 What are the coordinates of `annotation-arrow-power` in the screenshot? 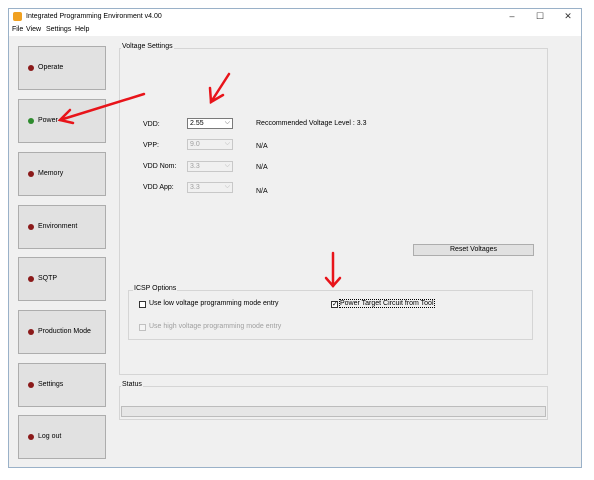 It's located at (101, 108).